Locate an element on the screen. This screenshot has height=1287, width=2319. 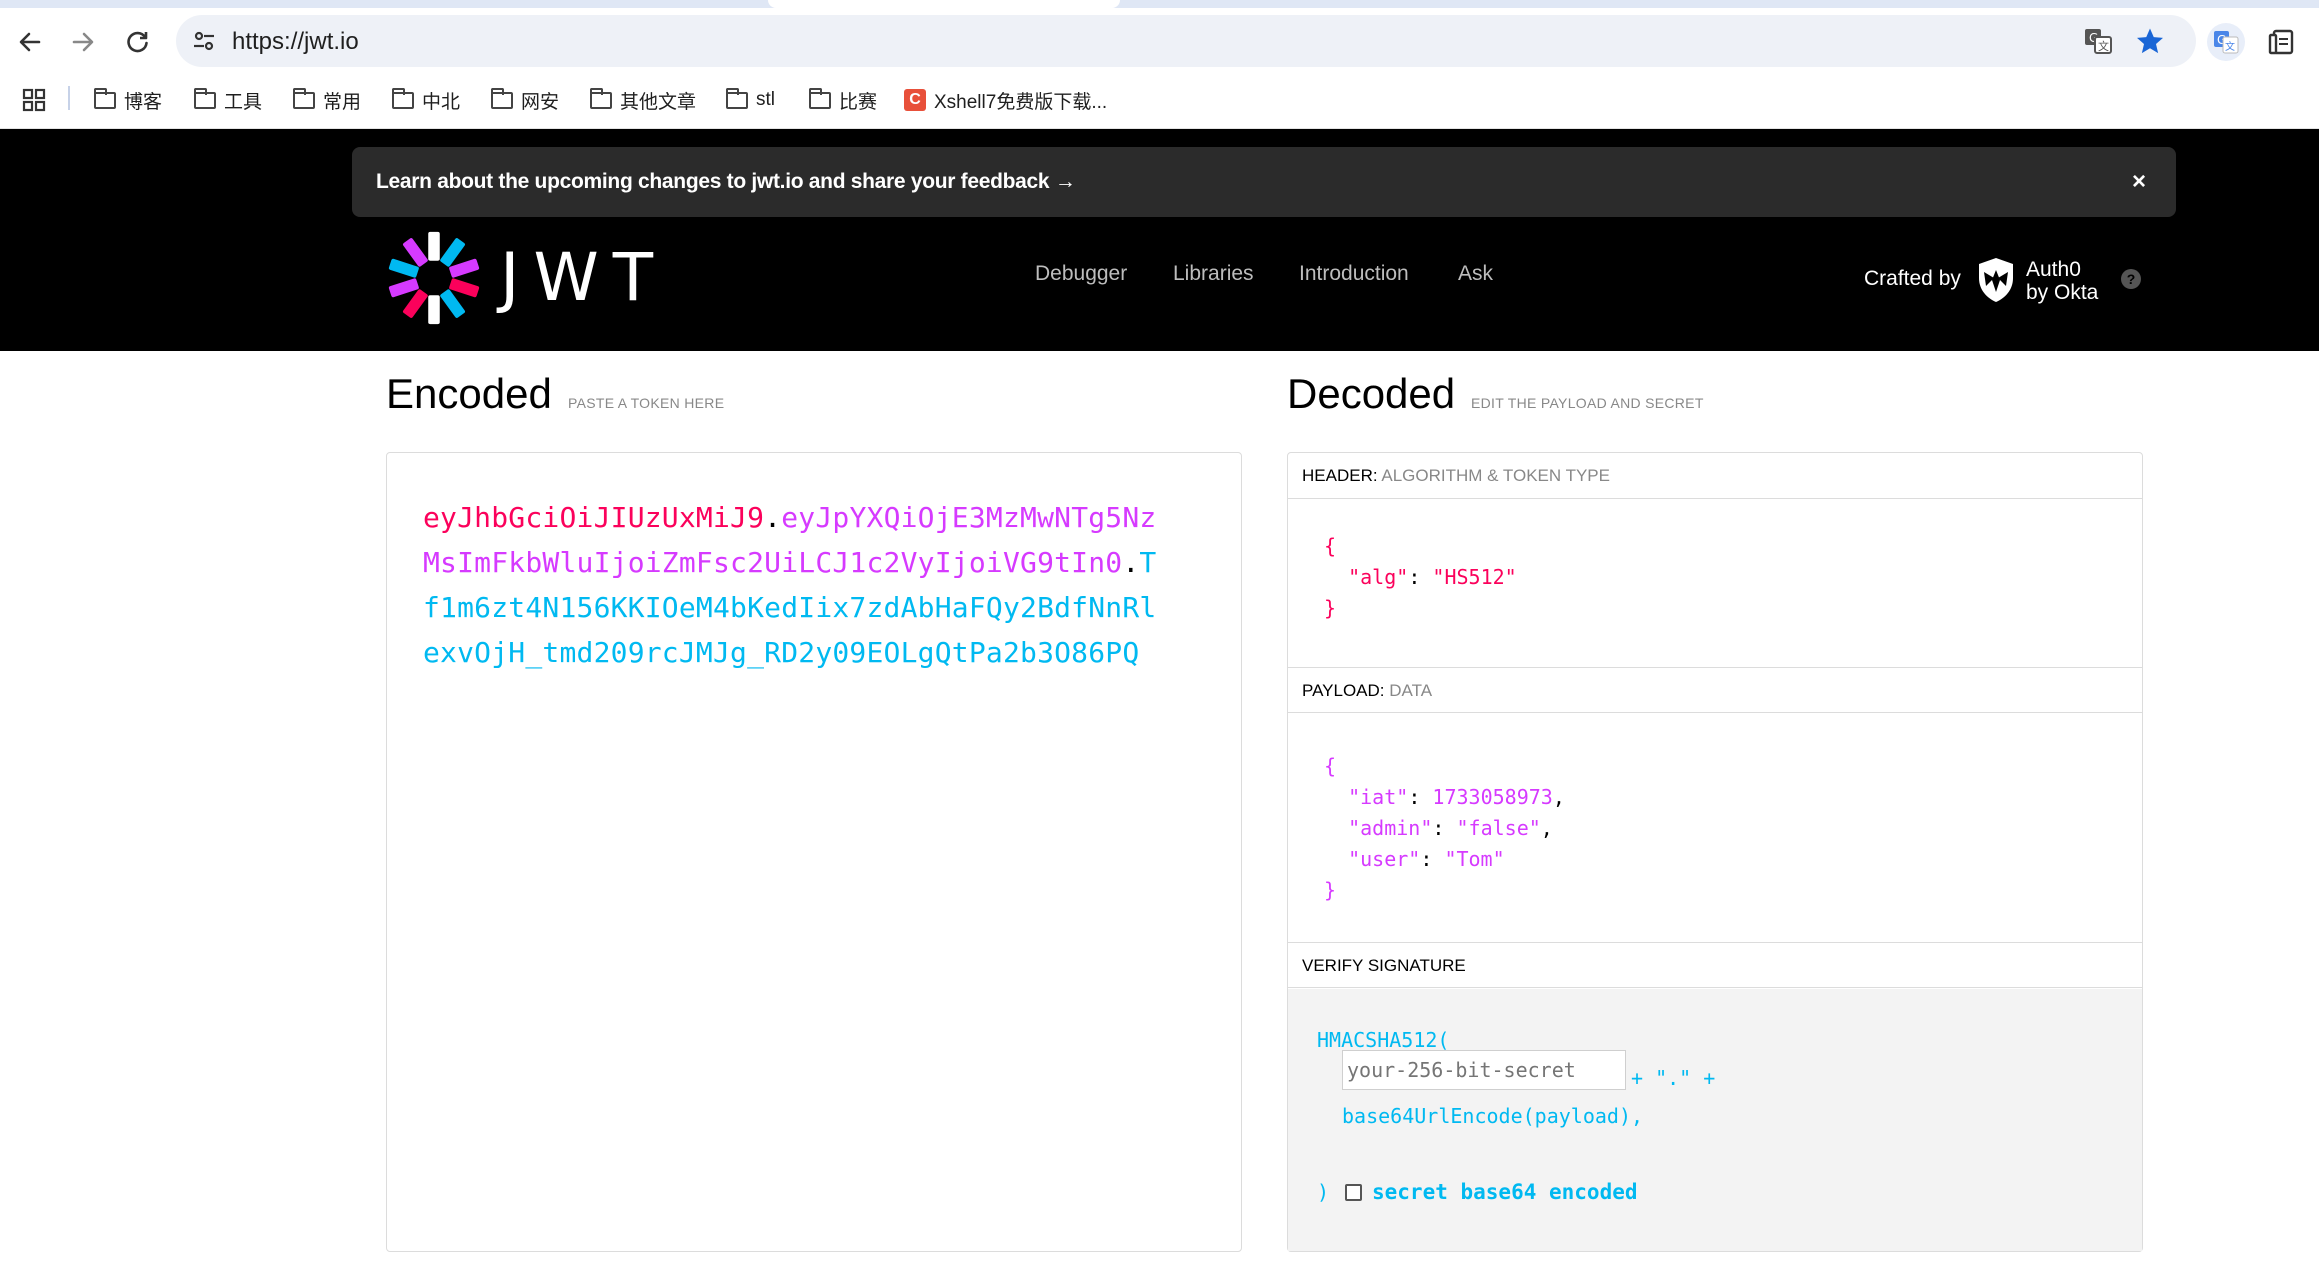
header-json-editor: { "alg": "HS512" } is located at coordinates (1420, 577).